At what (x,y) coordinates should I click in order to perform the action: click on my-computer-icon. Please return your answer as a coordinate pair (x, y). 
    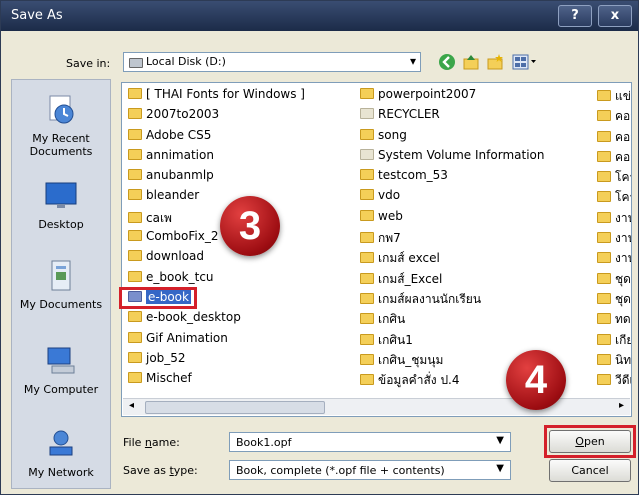
    Looking at the image, I should click on (61, 360).